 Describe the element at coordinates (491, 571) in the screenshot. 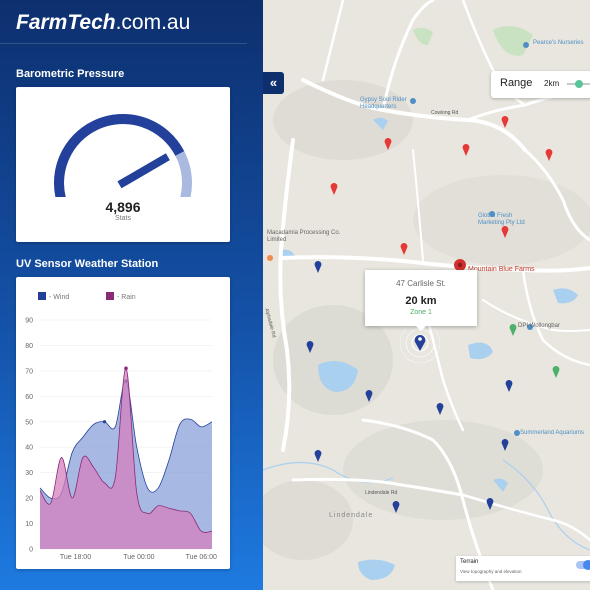

I see `terrain-subtitle: View topography and elevation` at that location.